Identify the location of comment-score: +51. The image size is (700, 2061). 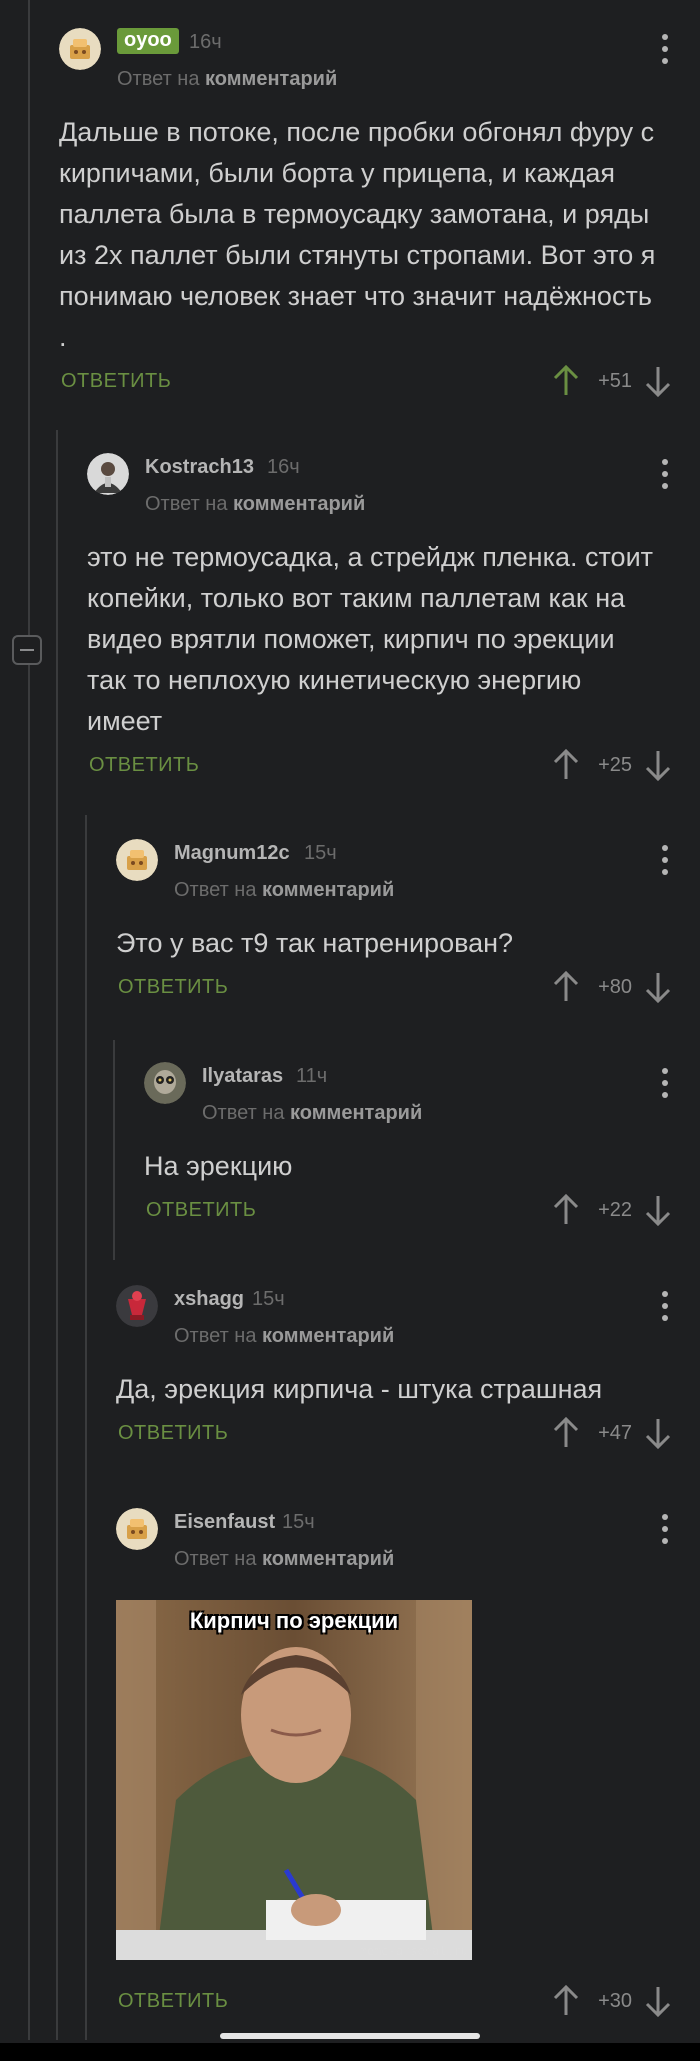
(615, 381).